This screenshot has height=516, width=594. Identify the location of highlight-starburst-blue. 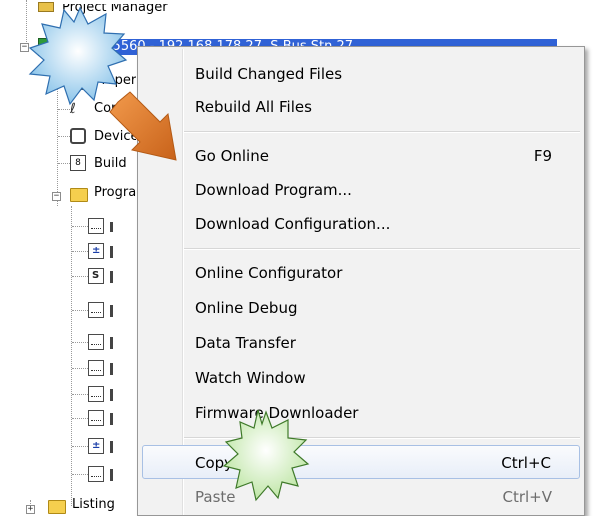
(78, 56).